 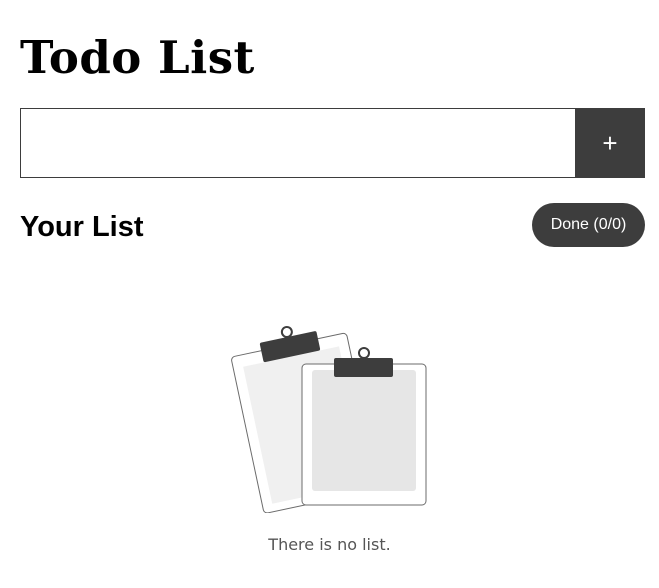 I want to click on clipboards-icon, so click(x=329, y=419).